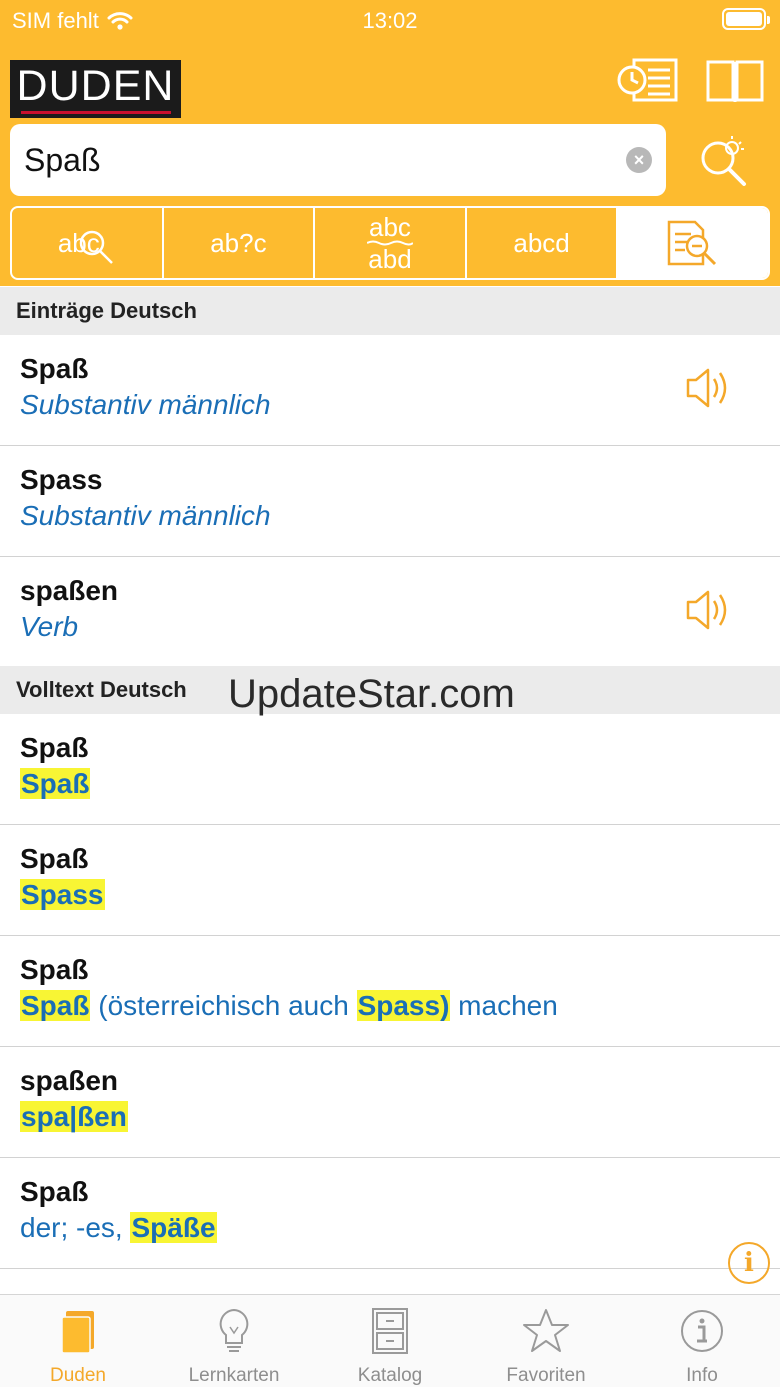 The height and width of the screenshot is (1387, 780). Describe the element at coordinates (735, 81) in the screenshot. I see `open-book-icon` at that location.